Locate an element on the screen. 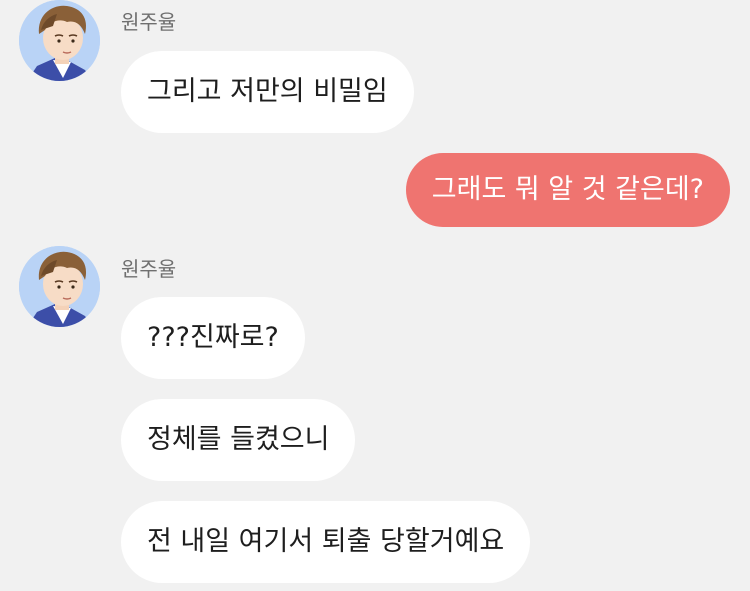  incoming-message-bubble: 전 내일 여기서 퇴출 당할거예요 is located at coordinates (326, 542).